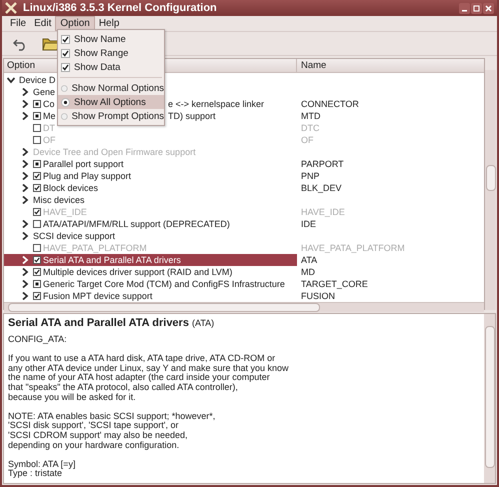  I want to click on folder-icon, so click(51, 43).